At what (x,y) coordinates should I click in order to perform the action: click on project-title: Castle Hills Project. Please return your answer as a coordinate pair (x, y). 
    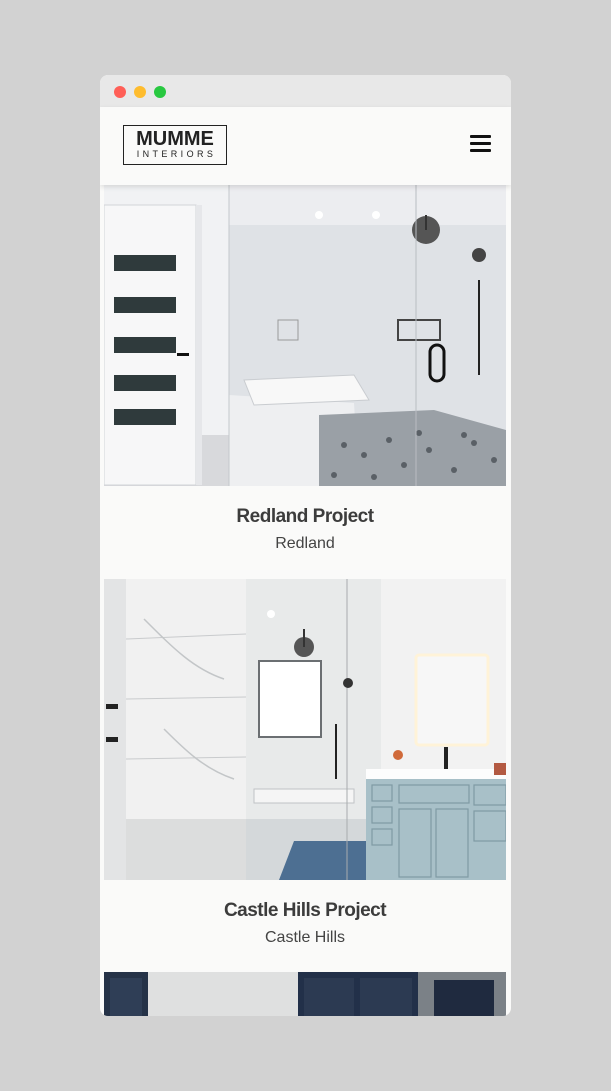
    Looking at the image, I should click on (305, 911).